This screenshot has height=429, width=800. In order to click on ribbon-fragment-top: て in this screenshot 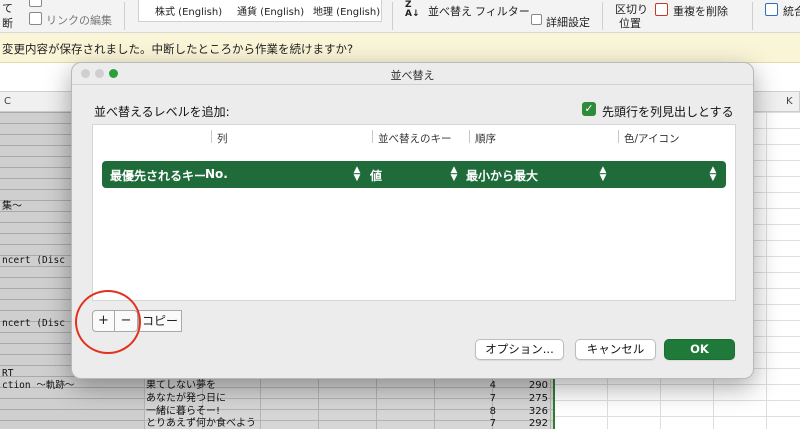, I will do `click(7, 8)`.